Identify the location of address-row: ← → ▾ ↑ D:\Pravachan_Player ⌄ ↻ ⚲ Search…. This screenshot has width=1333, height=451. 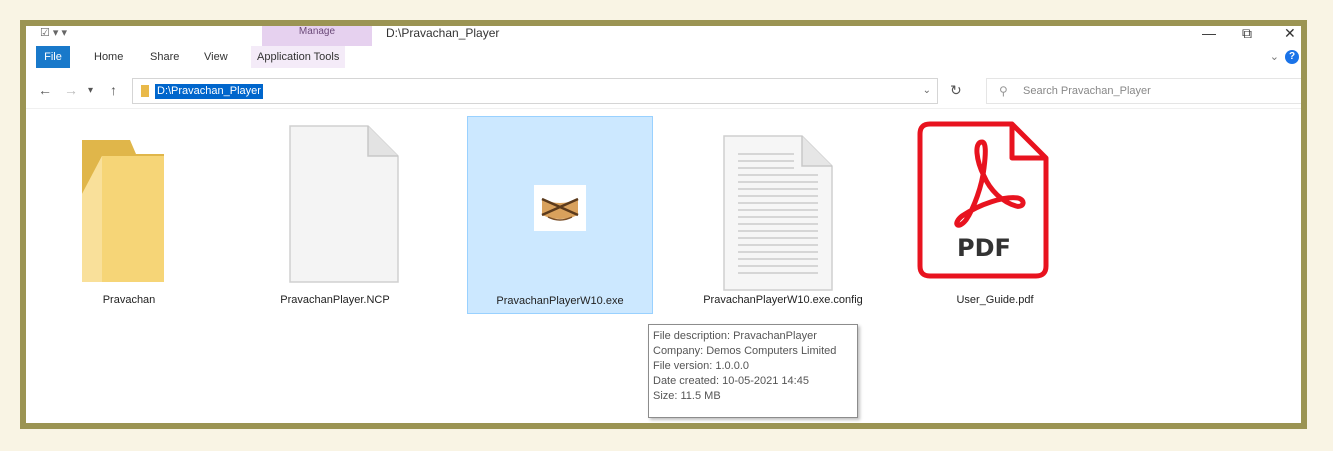
(663, 91).